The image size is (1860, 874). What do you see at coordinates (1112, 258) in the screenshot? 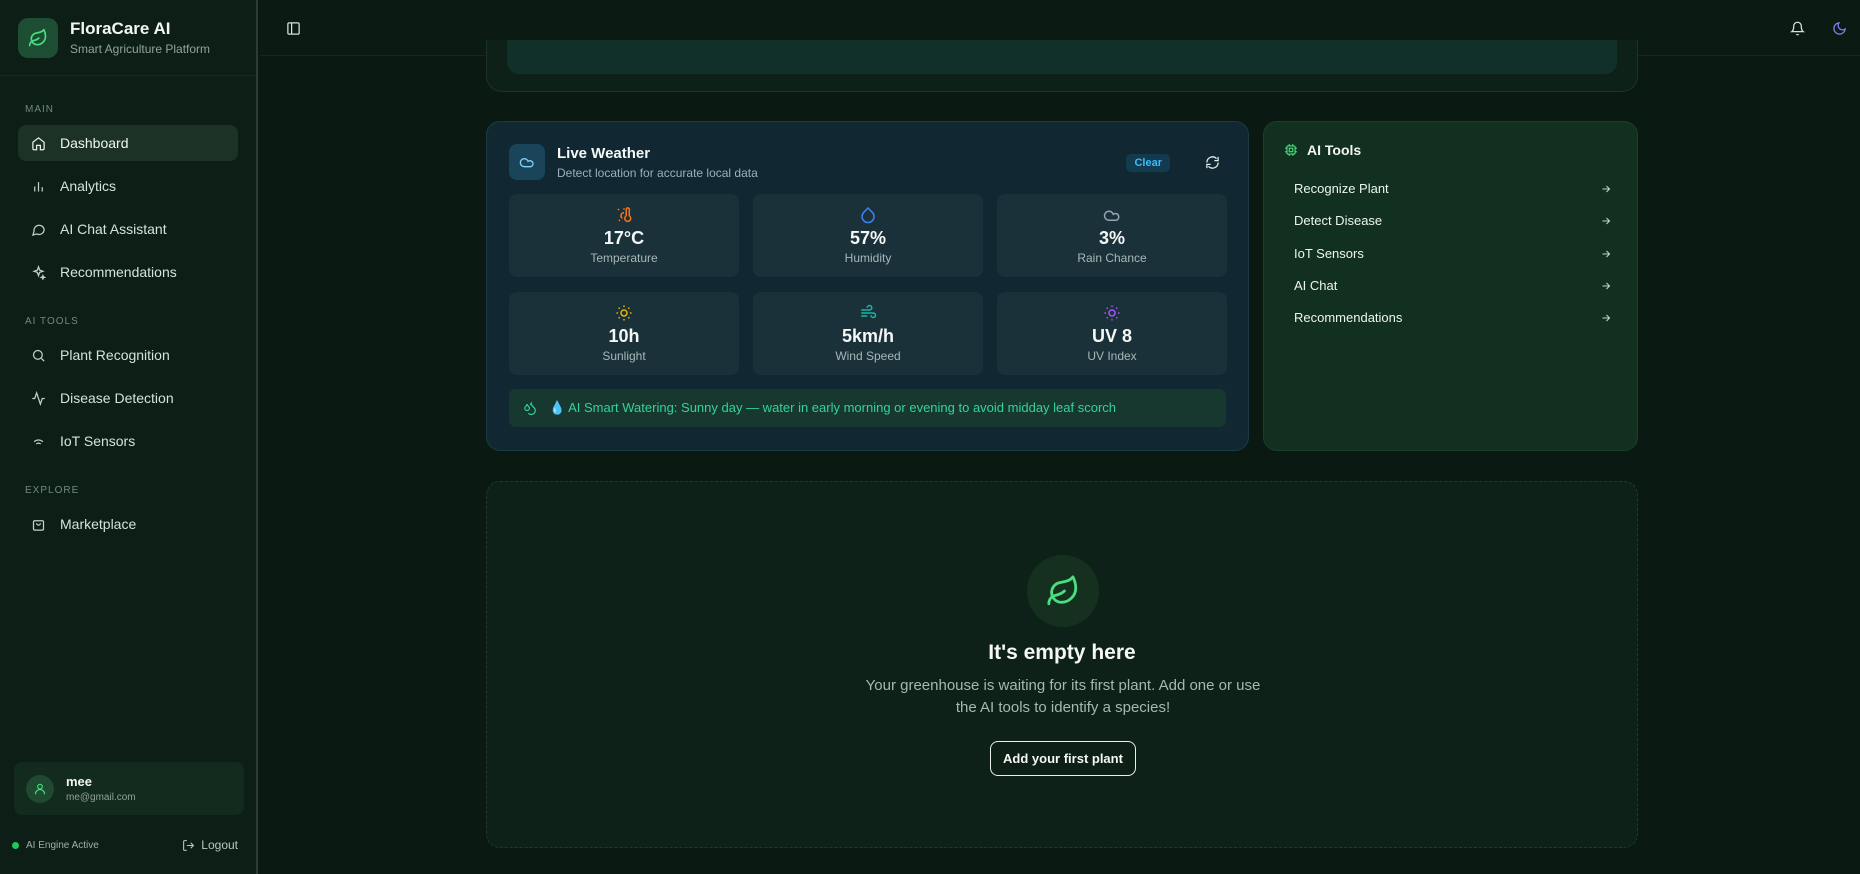
I see `stat-label: Rain Chance` at bounding box center [1112, 258].